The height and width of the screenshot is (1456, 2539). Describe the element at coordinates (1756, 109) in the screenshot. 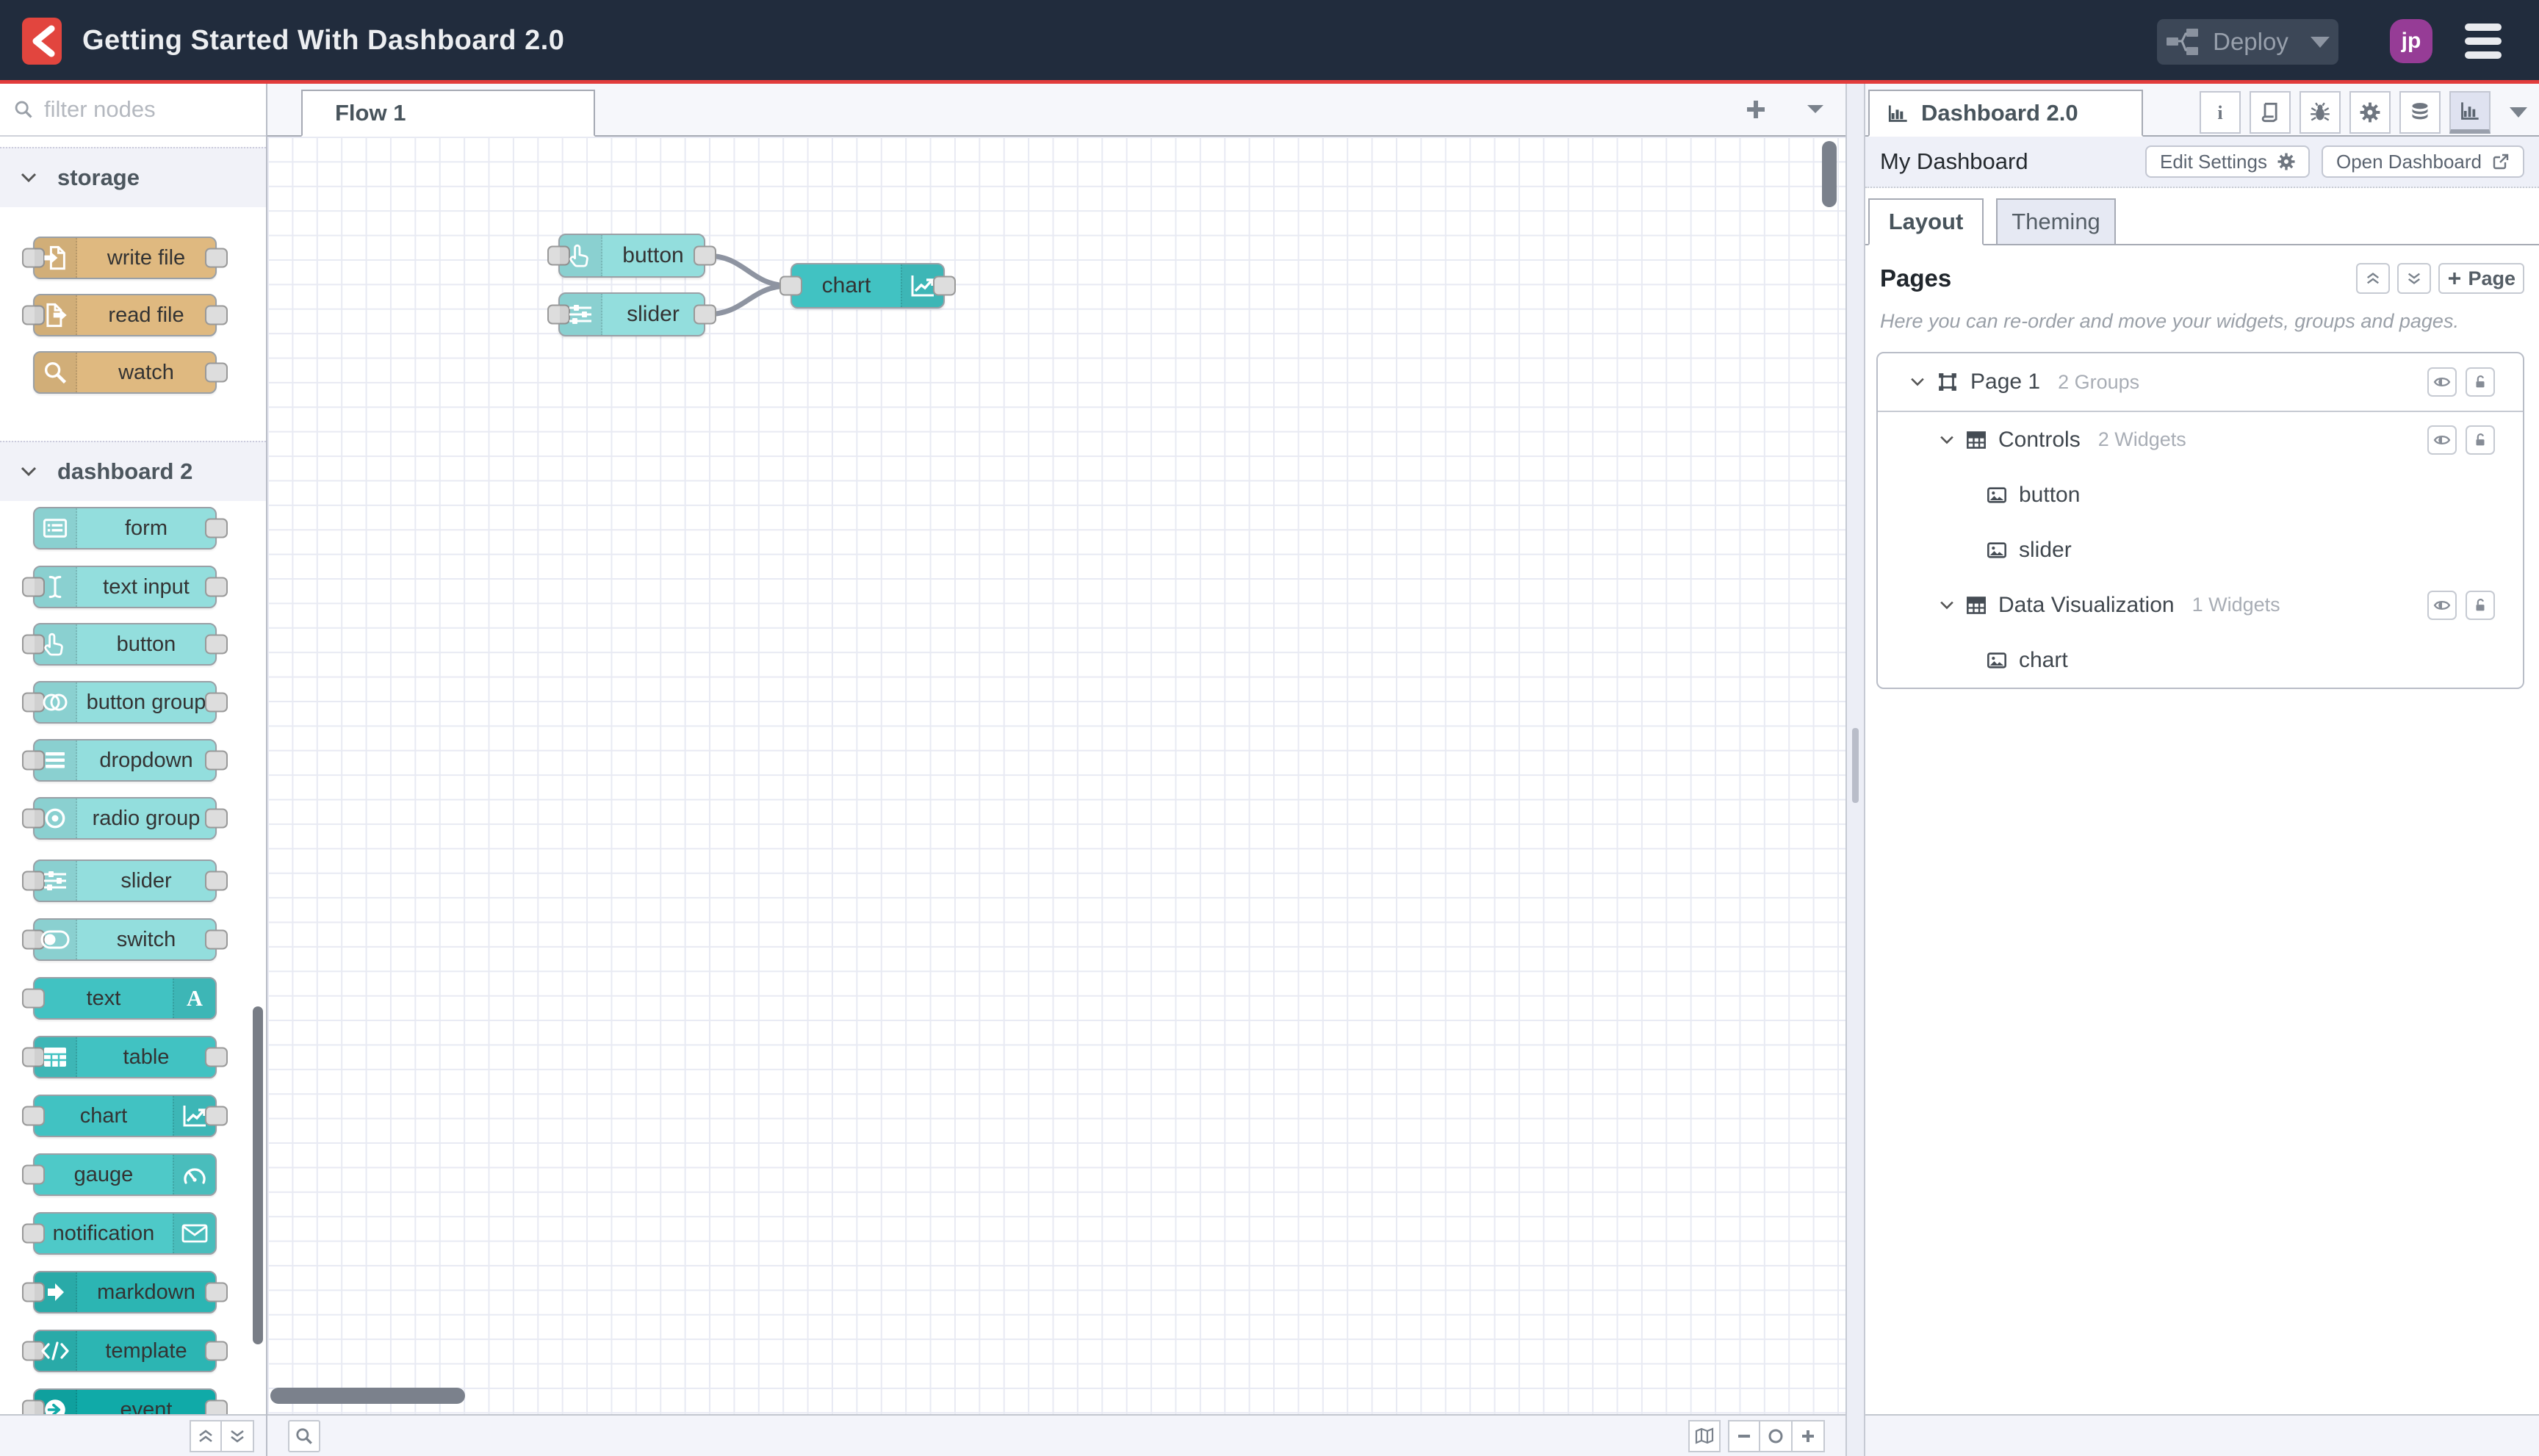

I see `add-flow-button` at that location.